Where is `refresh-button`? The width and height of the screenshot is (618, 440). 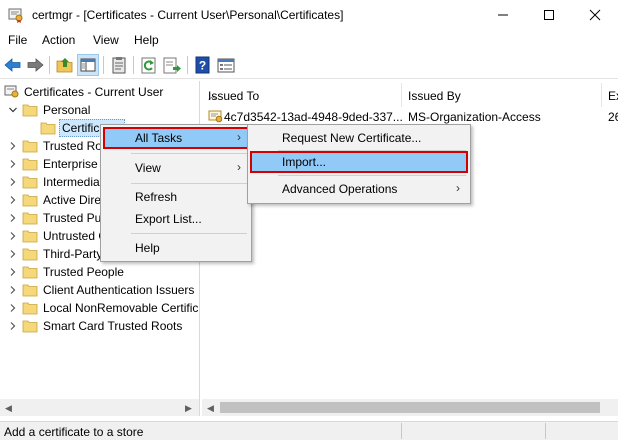 refresh-button is located at coordinates (149, 65).